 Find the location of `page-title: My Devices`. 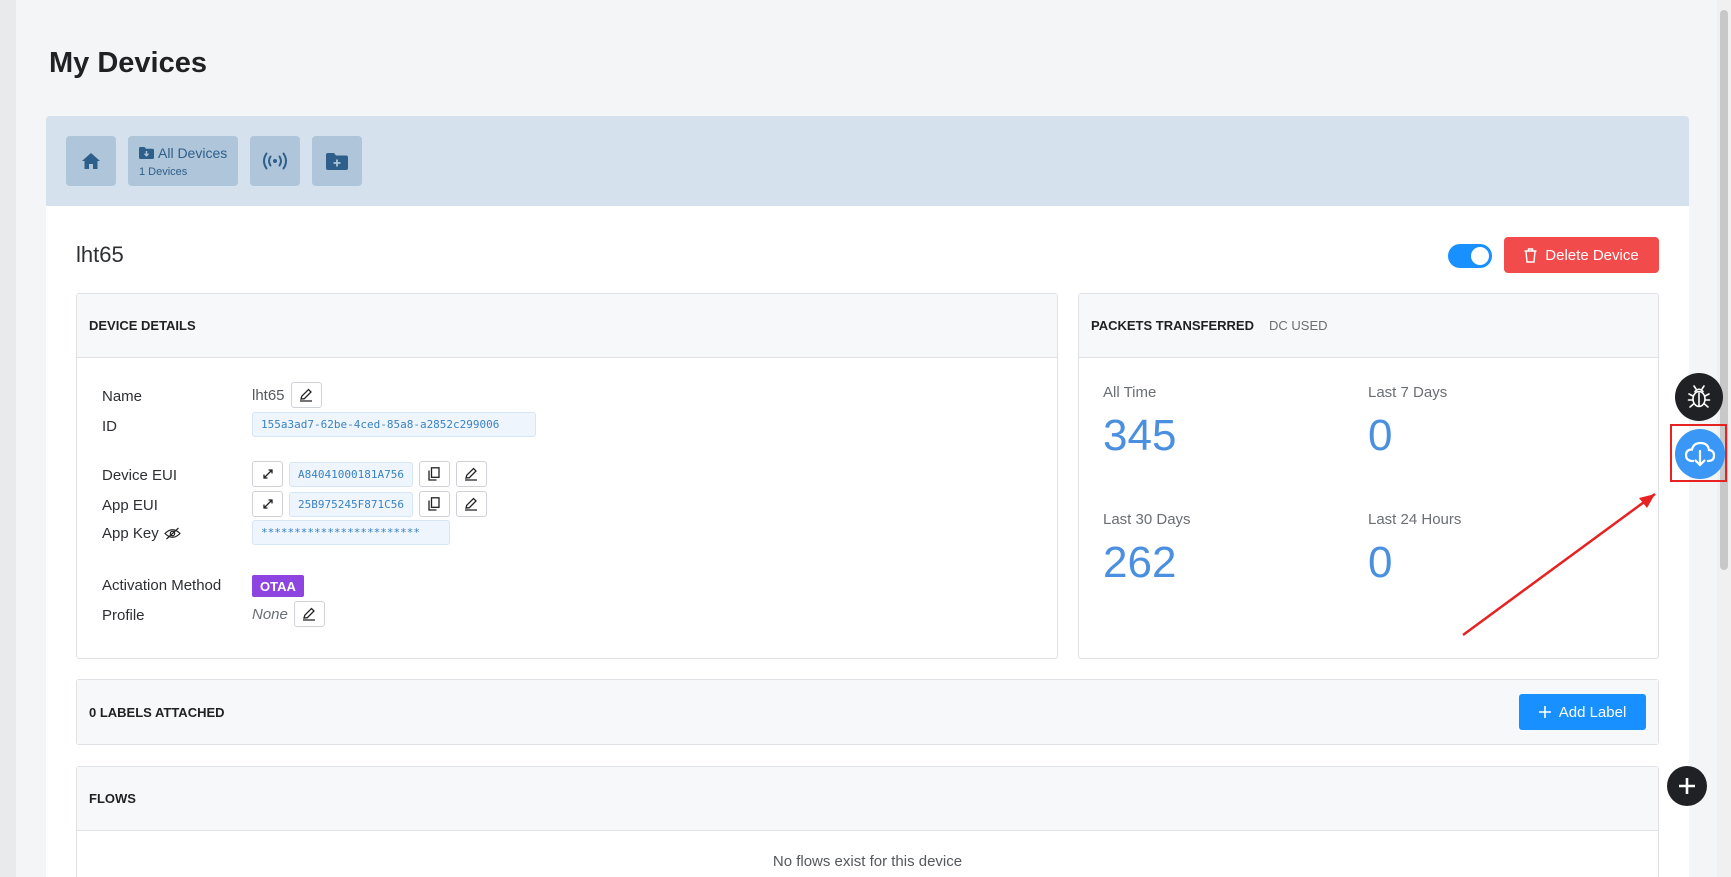

page-title: My Devices is located at coordinates (128, 63).